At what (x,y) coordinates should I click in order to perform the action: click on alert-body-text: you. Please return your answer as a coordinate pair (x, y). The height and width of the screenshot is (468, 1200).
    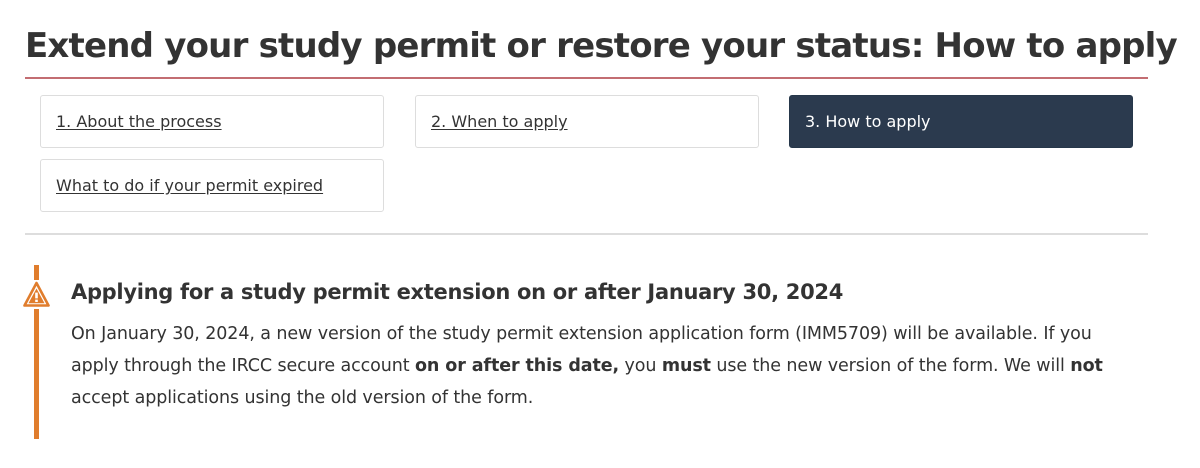
    Looking at the image, I should click on (640, 366).